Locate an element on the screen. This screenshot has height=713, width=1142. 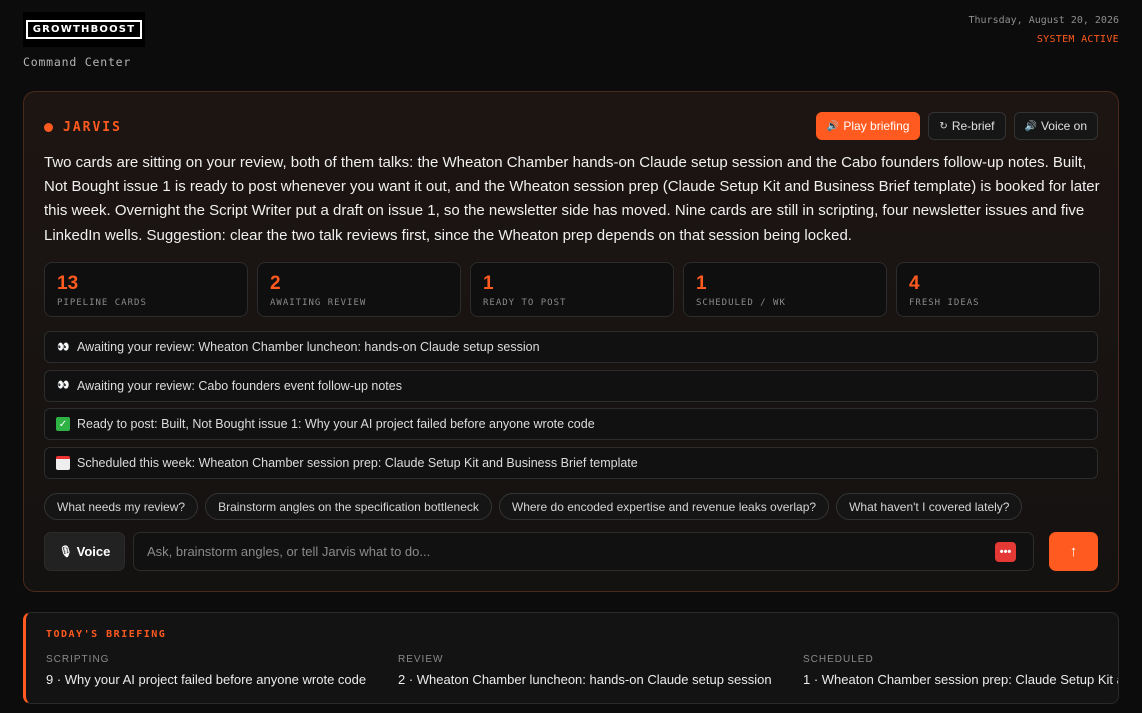
calendar-icon is located at coordinates (63, 462).